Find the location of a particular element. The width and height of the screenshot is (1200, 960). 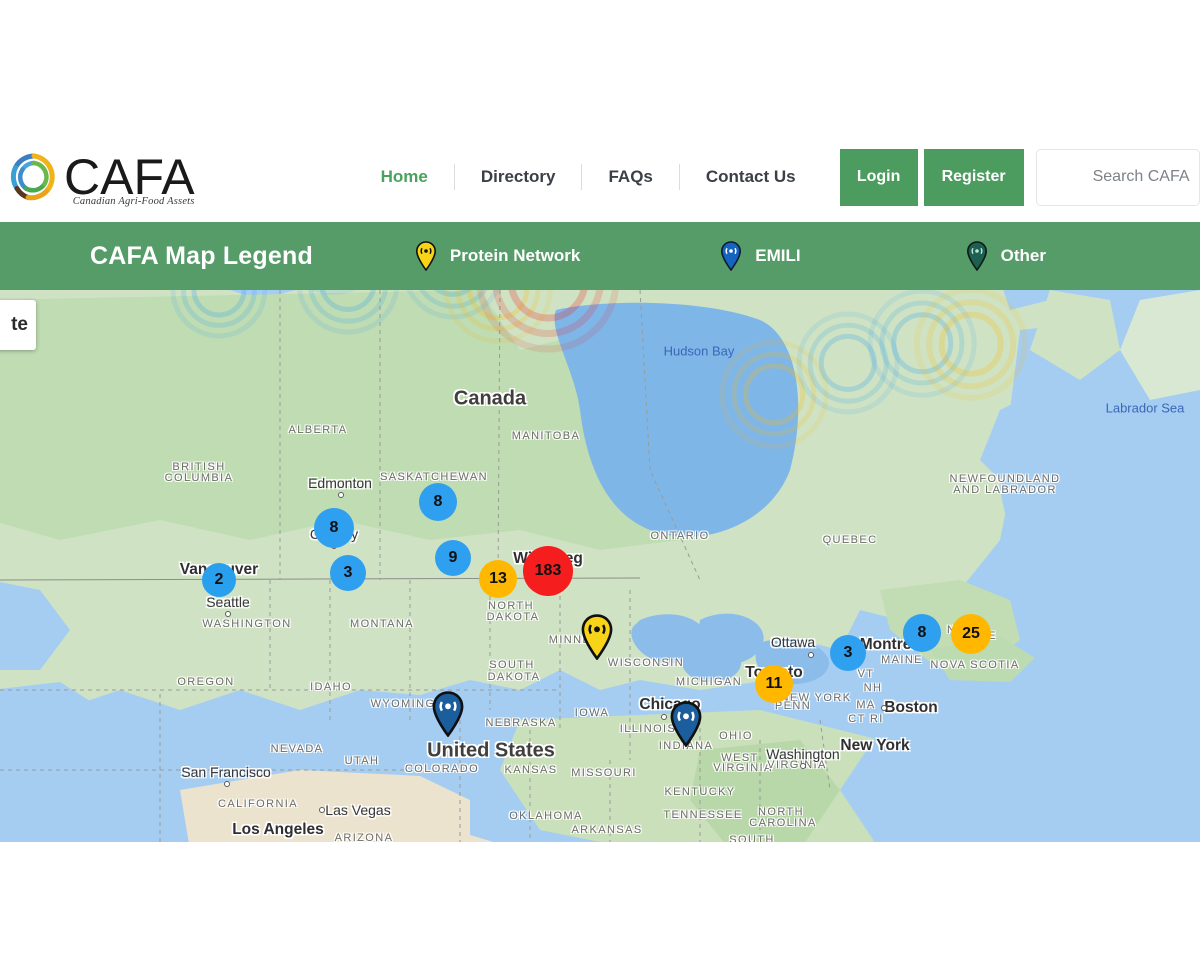

cluster-regina: 9 is located at coordinates (453, 558).